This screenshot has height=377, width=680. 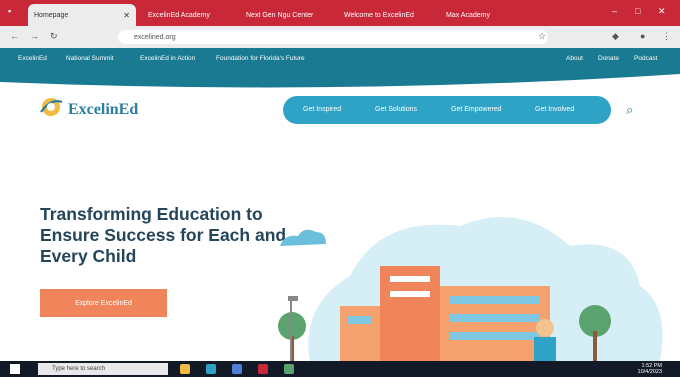 I want to click on taskbar-search: Type here to search, so click(x=103, y=369).